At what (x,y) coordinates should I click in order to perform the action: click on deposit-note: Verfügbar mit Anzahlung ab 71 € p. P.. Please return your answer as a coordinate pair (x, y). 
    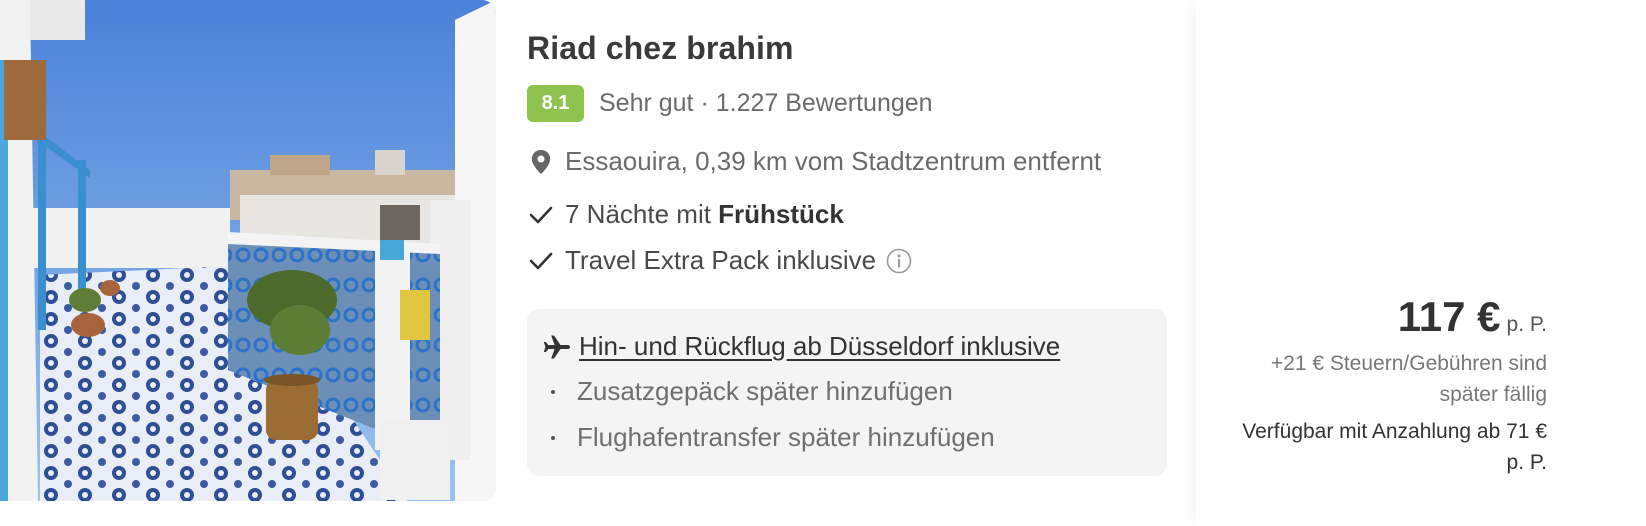
    Looking at the image, I should click on (1394, 447).